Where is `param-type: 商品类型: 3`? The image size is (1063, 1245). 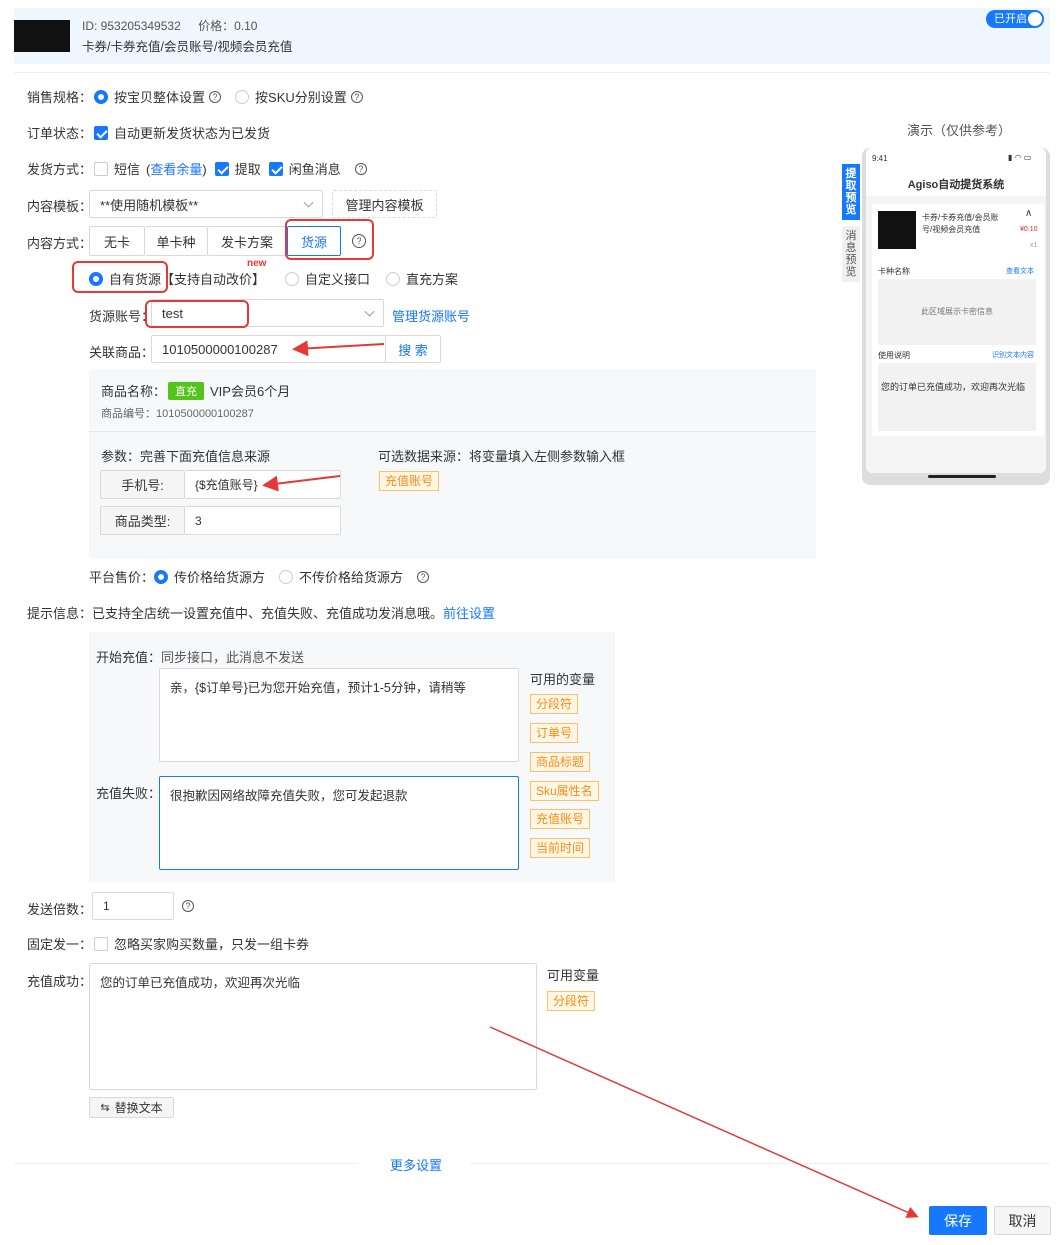
param-type: 商品类型: 3 is located at coordinates (220, 520).